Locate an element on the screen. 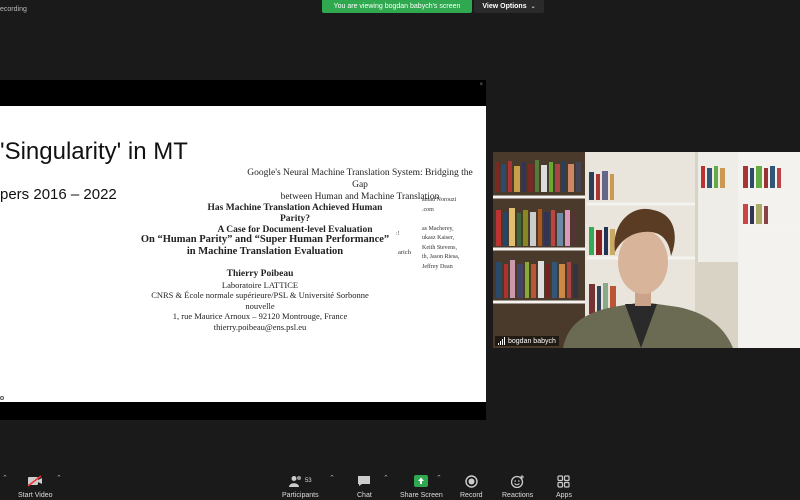  participants-caret-icon: ⌃ is located at coordinates (332, 478).